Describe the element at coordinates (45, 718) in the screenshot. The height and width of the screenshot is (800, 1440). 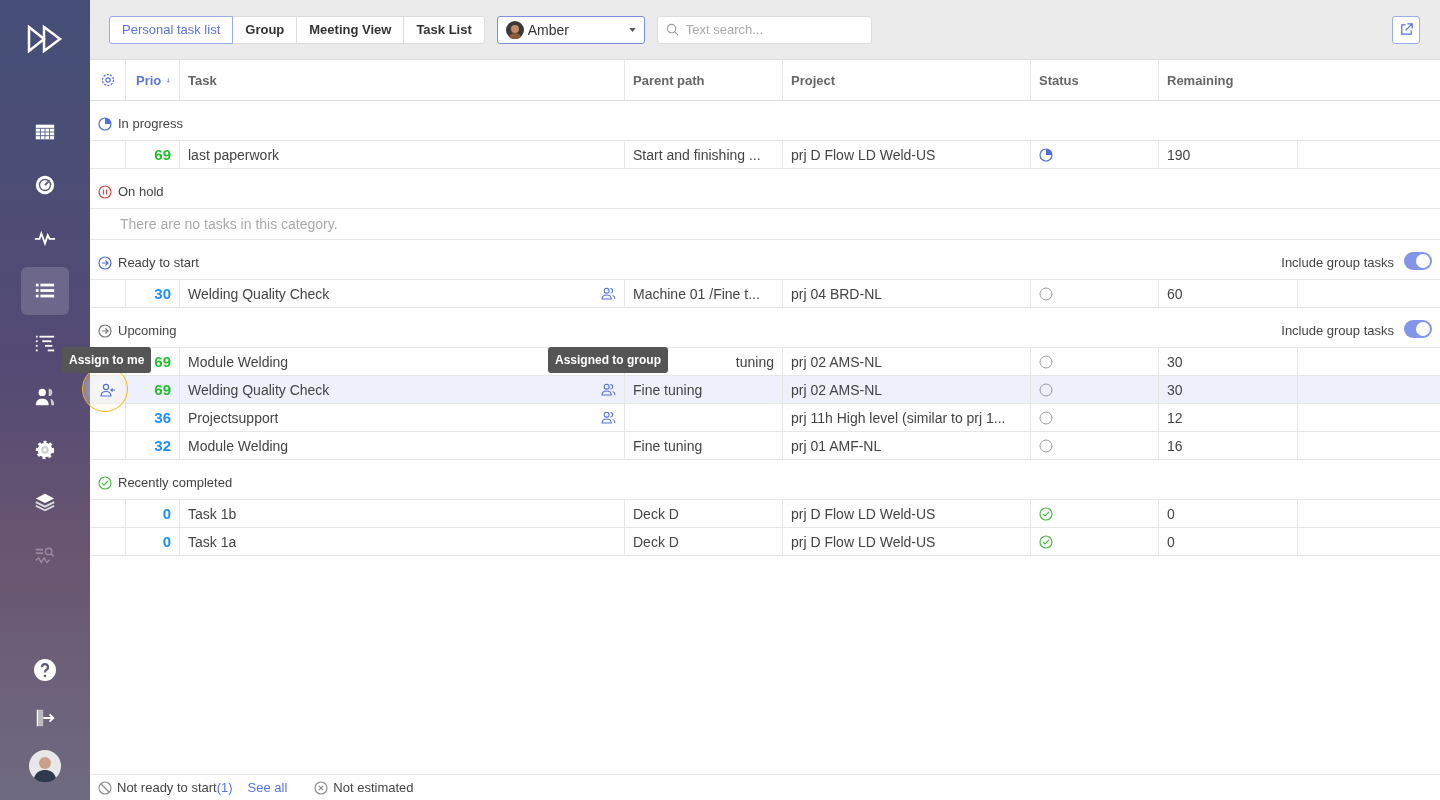
I see `logout-icon` at that location.